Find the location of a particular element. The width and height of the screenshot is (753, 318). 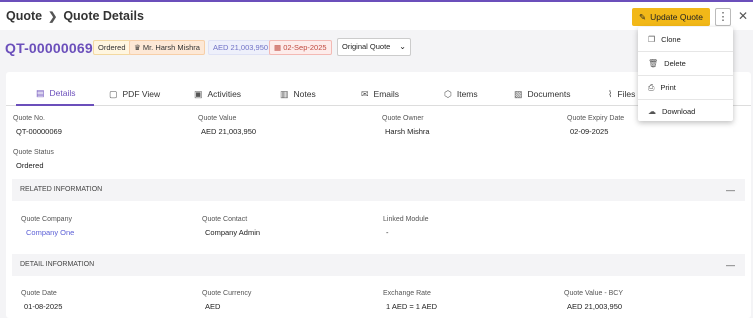

tab-activities: ▣ Activities is located at coordinates (217, 94).